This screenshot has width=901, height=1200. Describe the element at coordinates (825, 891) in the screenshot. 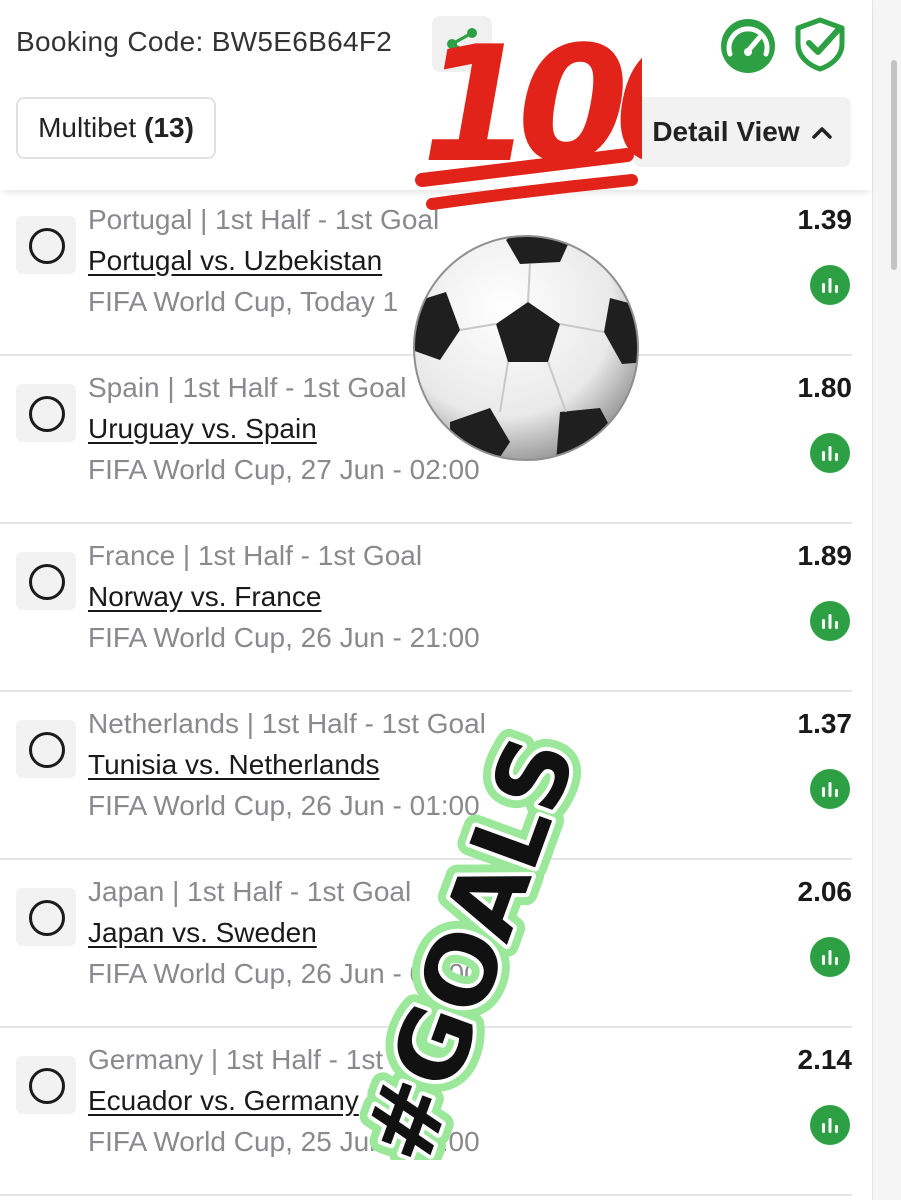

I see `bet-odds: 2.06` at that location.